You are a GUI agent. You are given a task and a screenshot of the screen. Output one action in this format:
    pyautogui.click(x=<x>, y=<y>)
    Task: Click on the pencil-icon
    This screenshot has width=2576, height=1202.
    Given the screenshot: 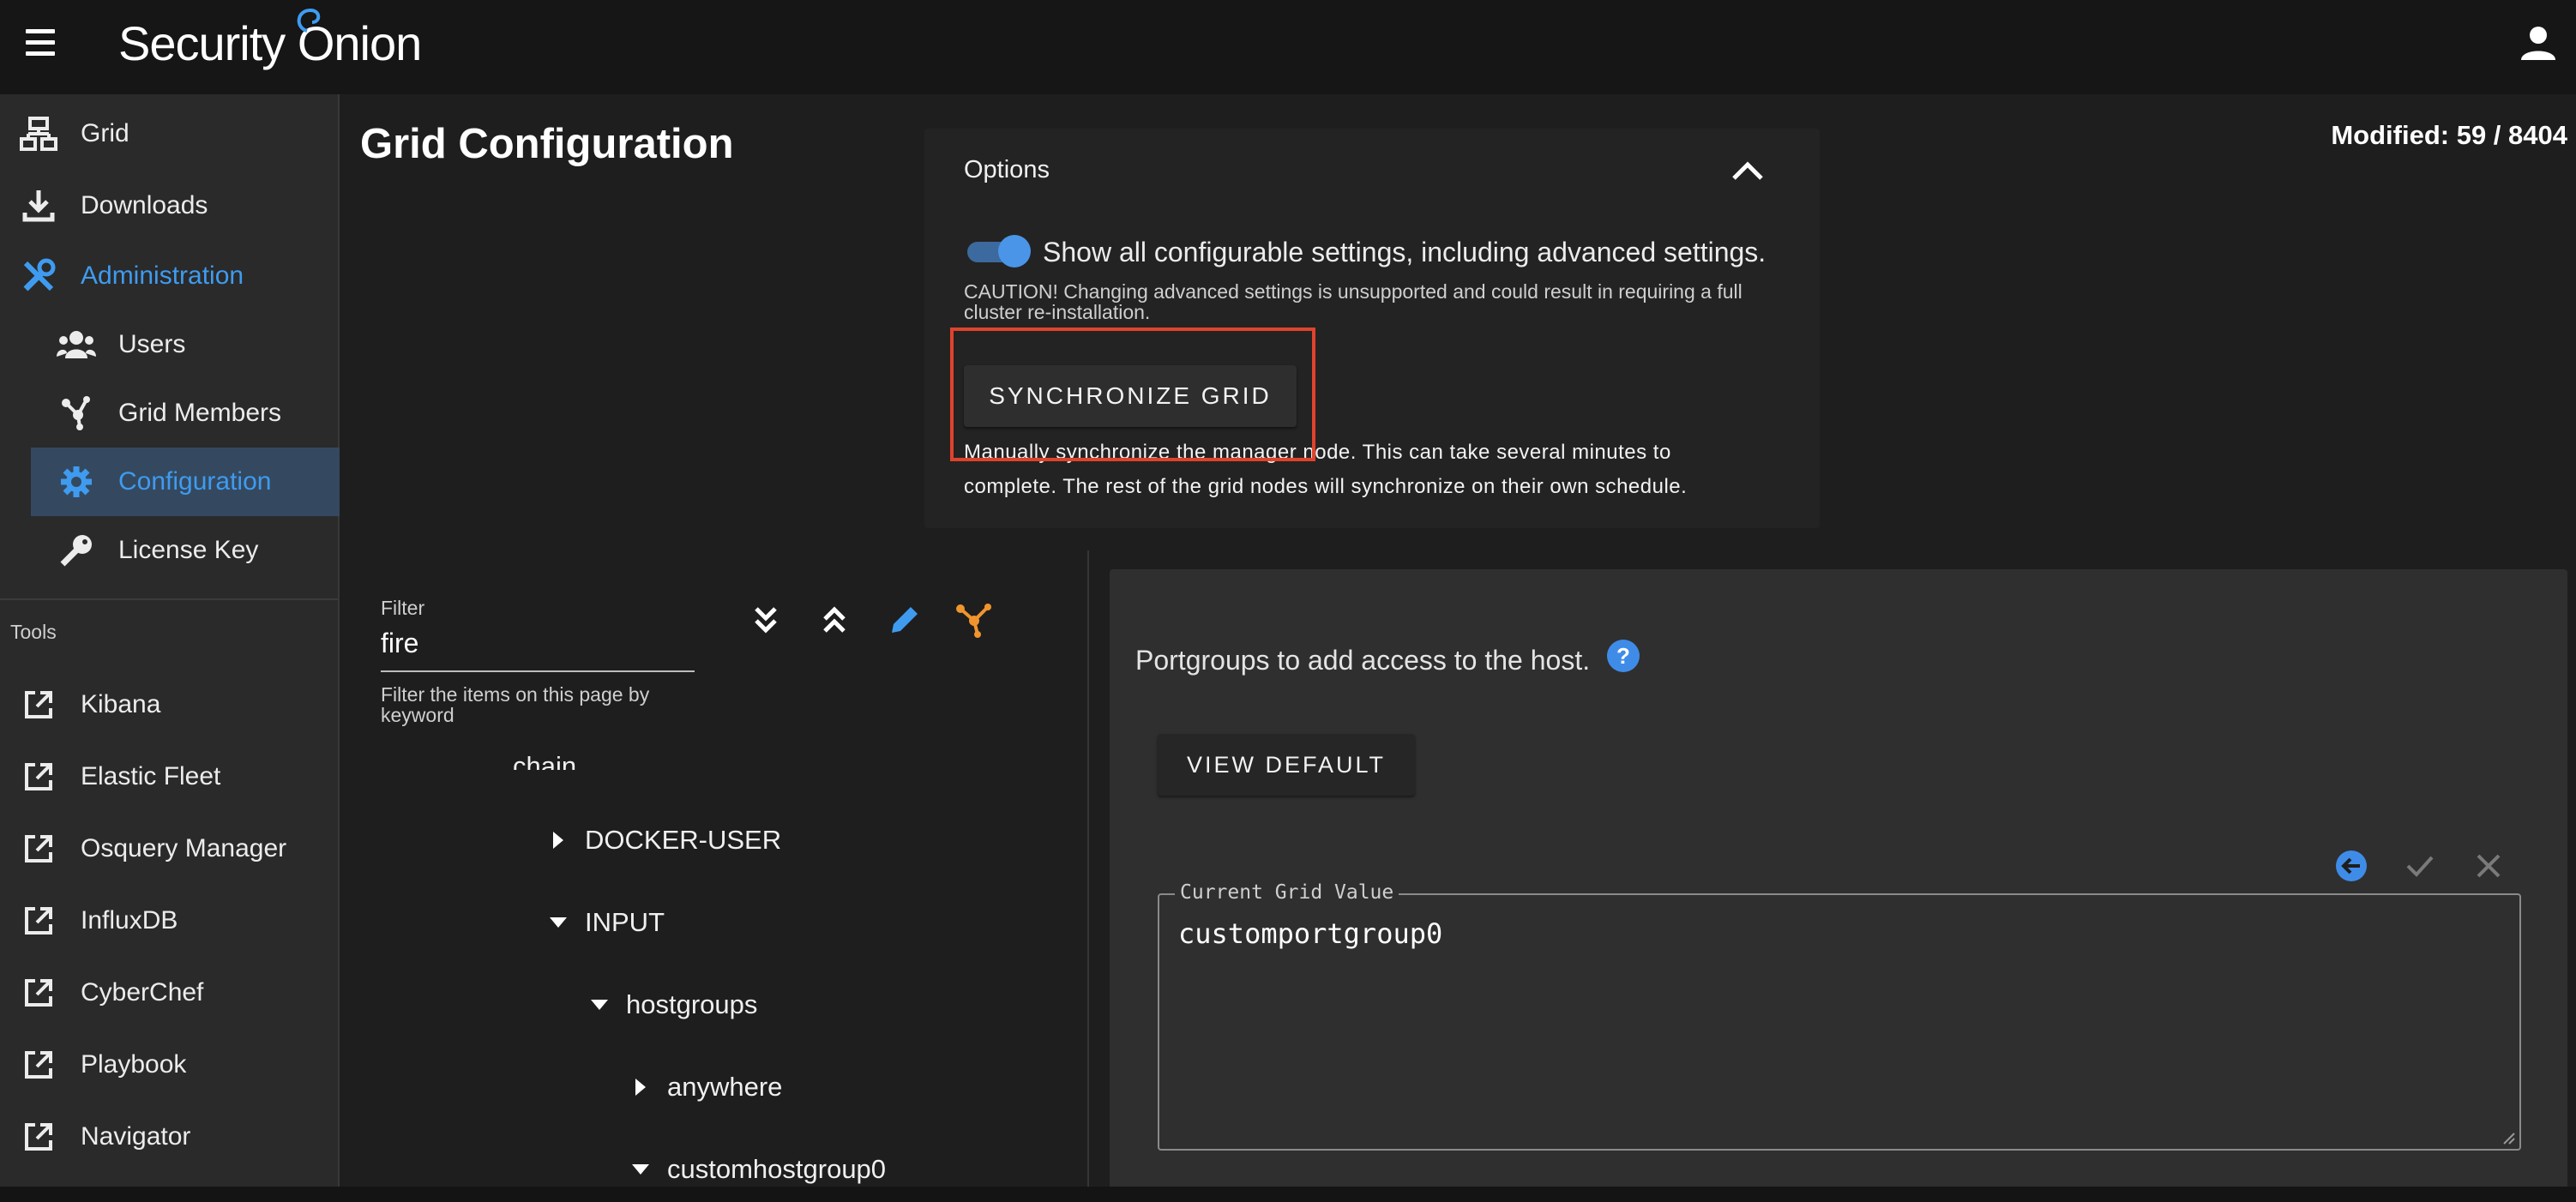 What is the action you would take?
    pyautogui.click(x=904, y=620)
    